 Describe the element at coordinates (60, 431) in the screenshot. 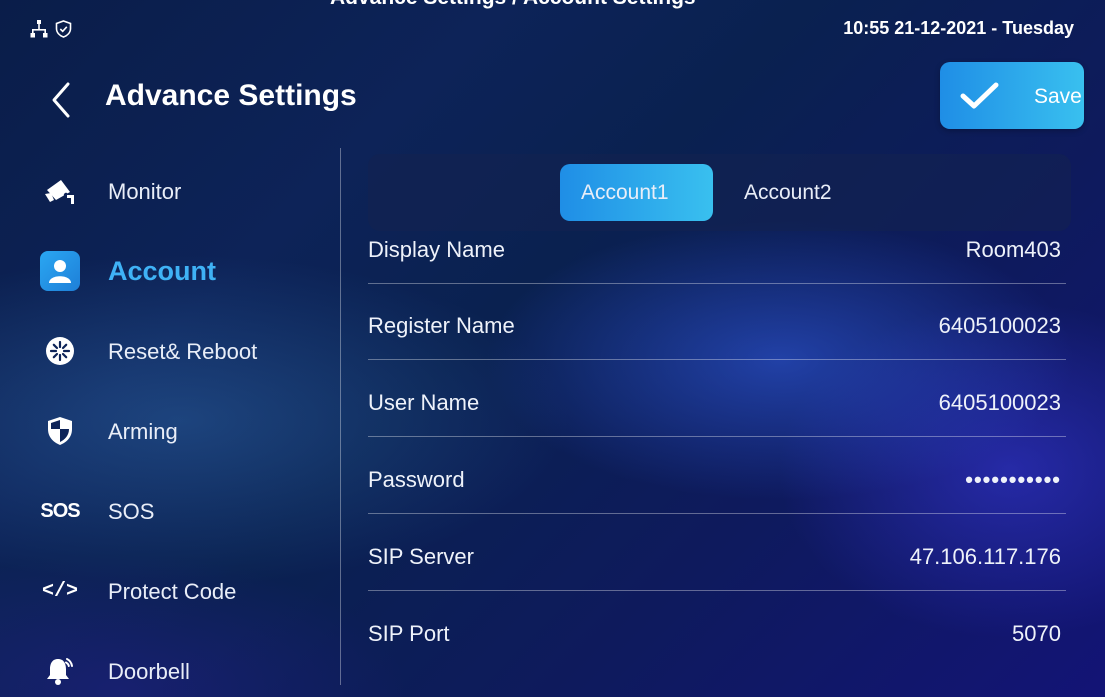

I see `shield-icon` at that location.